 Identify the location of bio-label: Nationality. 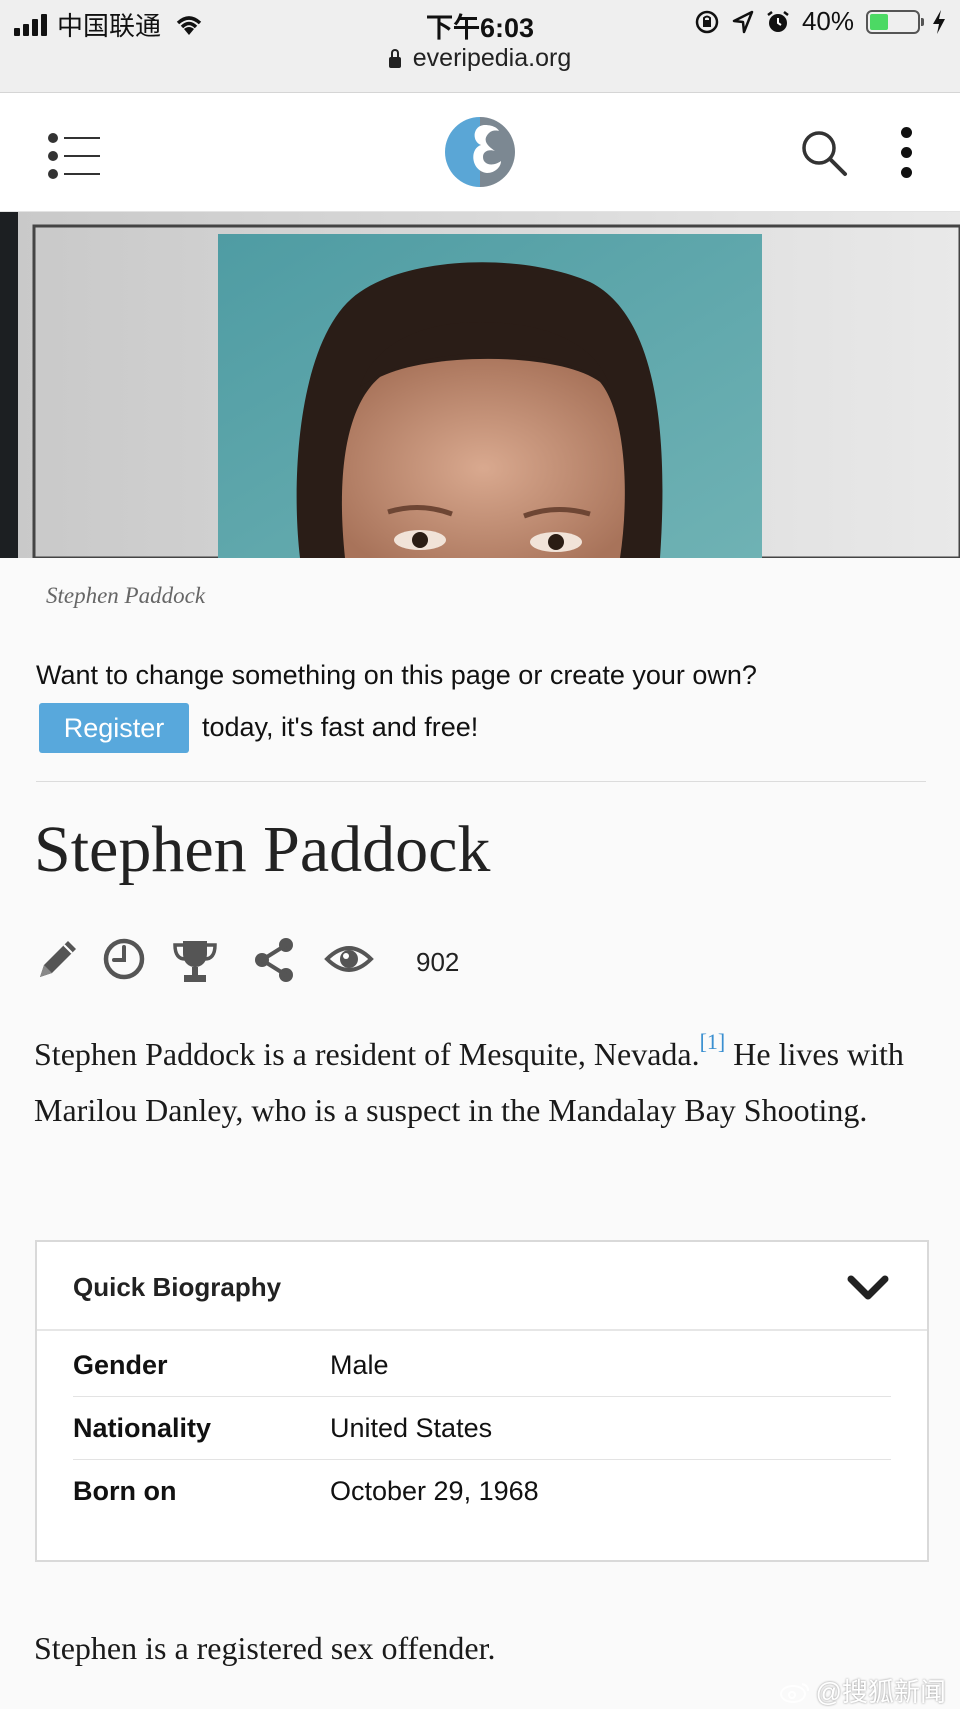
(142, 1428).